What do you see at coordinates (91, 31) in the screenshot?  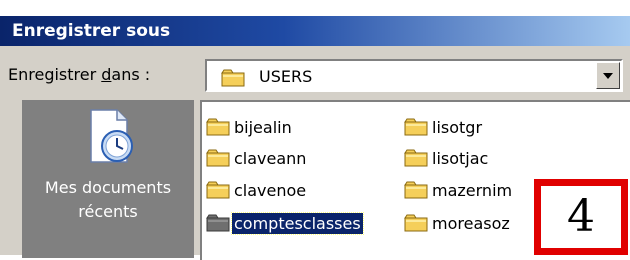 I see `window-title: Enregistrer sous` at bounding box center [91, 31].